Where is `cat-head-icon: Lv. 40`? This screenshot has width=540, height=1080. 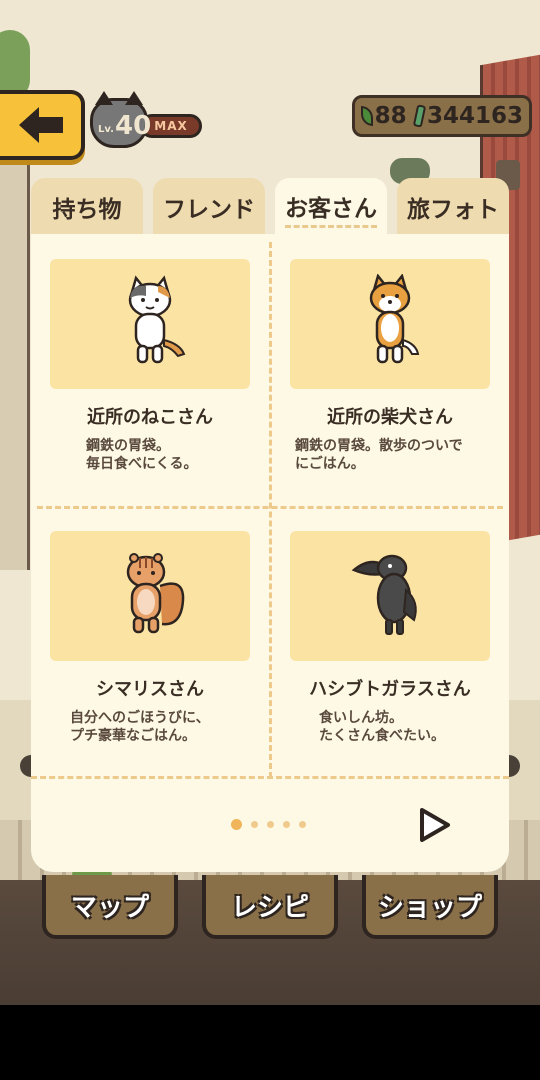 cat-head-icon: Lv. 40 is located at coordinates (121, 119).